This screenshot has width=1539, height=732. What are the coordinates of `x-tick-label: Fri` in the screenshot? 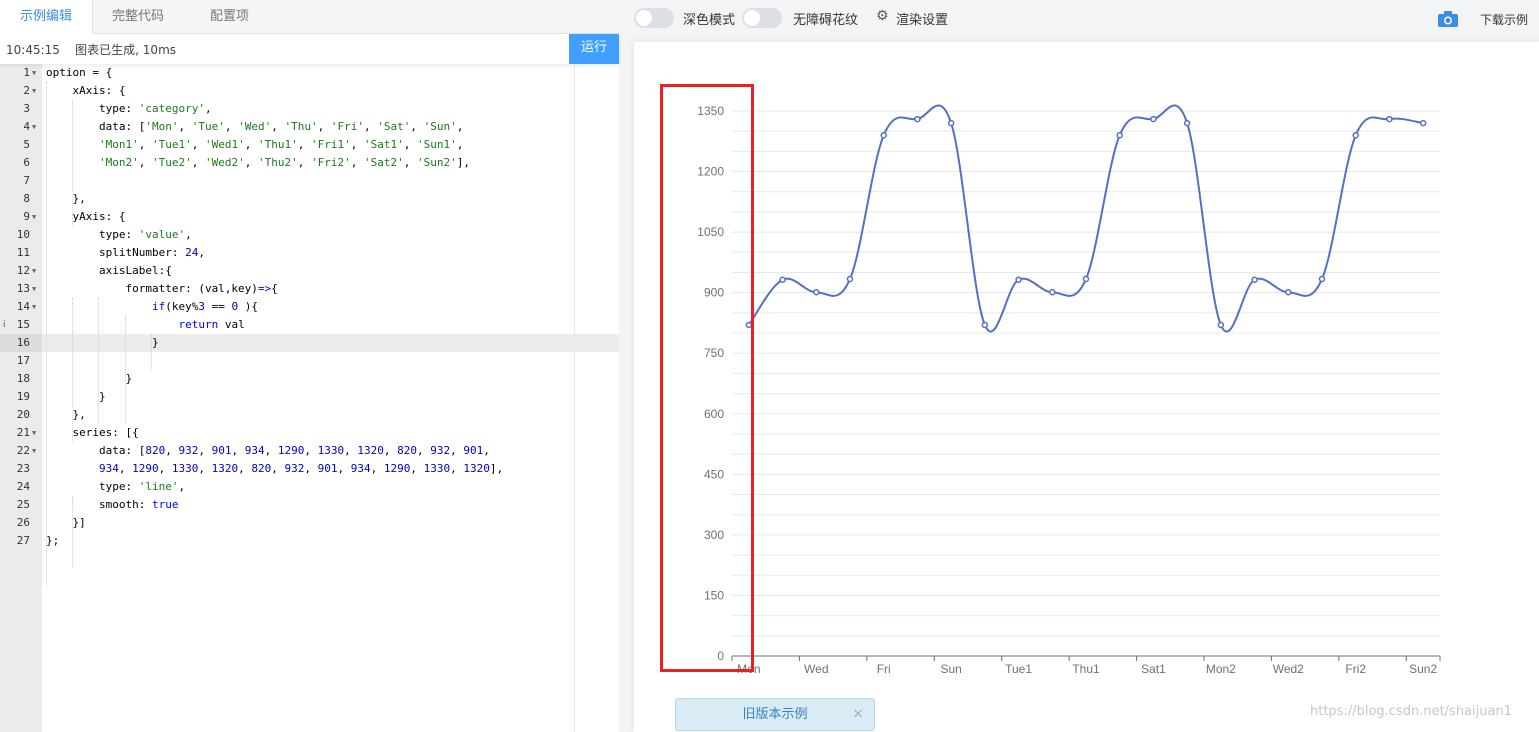 It's located at (884, 669).